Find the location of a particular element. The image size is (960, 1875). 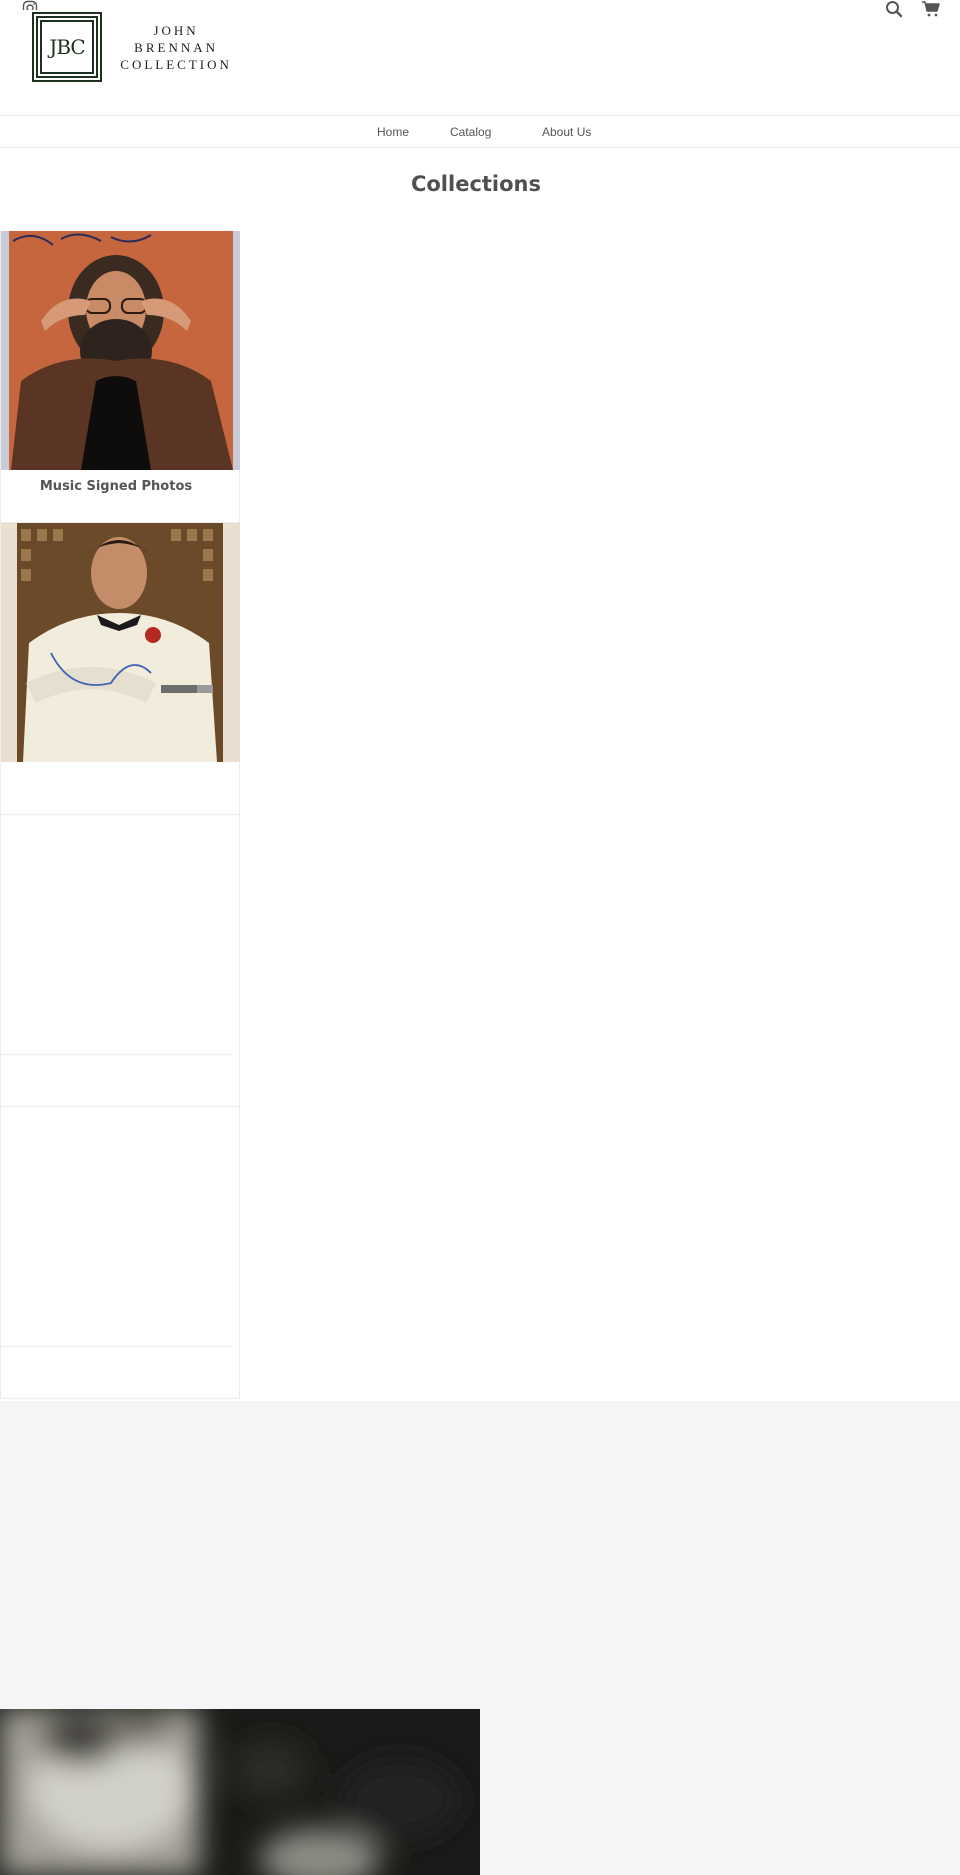

collection-title: Music Signed Photos is located at coordinates (116, 496).